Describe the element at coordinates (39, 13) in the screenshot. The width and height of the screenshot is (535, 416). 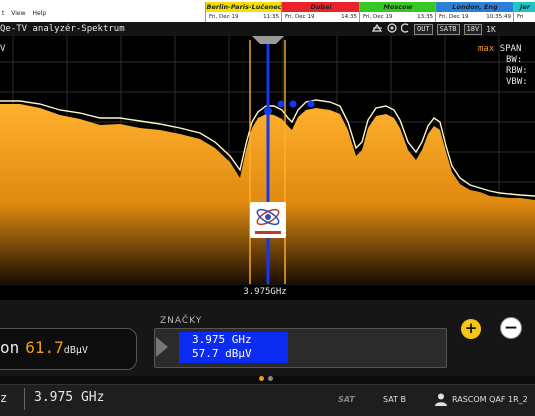
I see `menu-item-help: Help` at that location.